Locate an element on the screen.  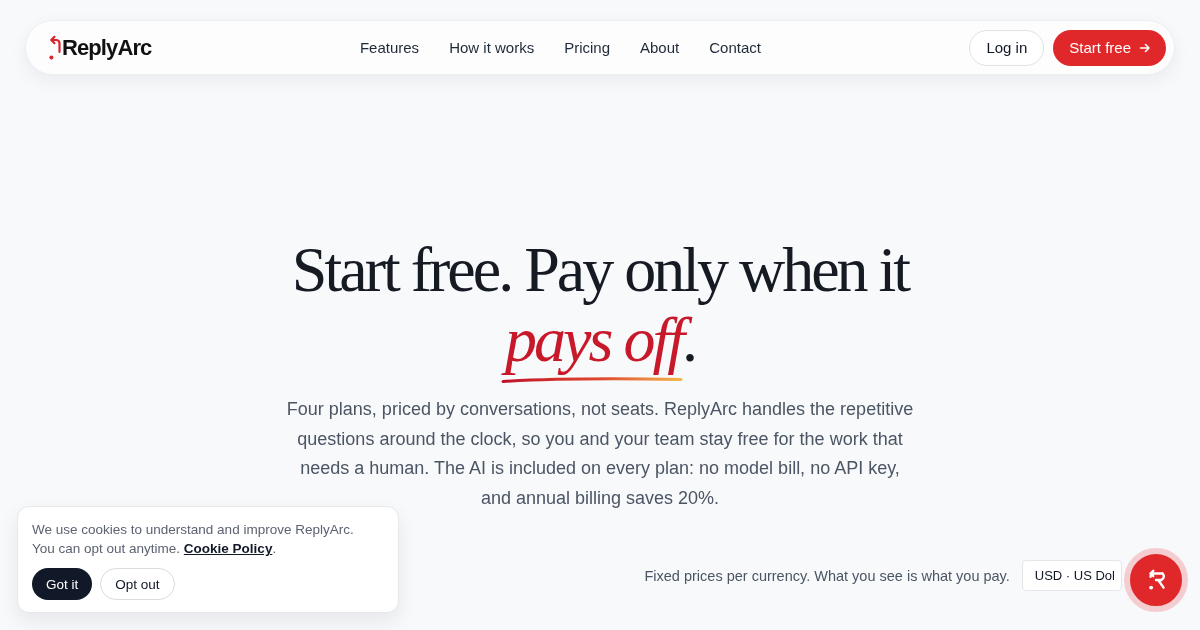
nav-link: Features is located at coordinates (389, 47).